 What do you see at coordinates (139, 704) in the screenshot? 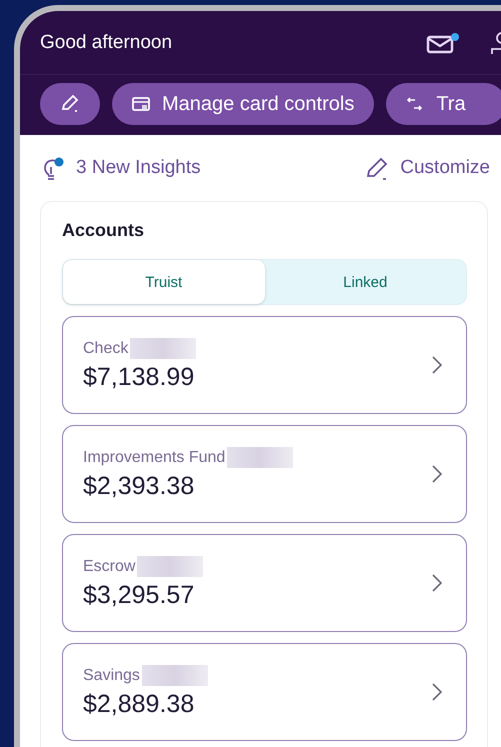
I see `account-balance: $2,889.38` at bounding box center [139, 704].